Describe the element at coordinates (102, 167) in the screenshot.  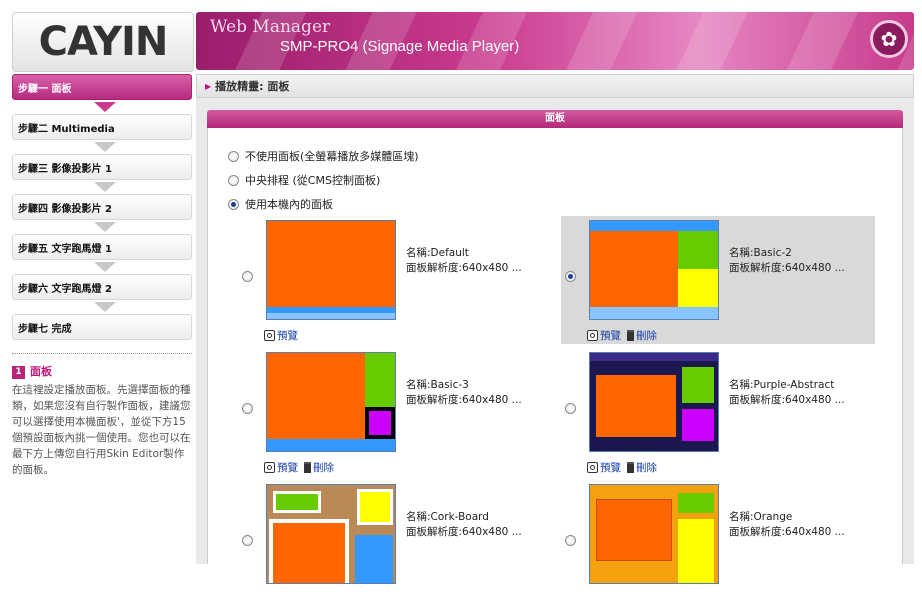
I see `sidebar-step-3: 步驟三 影像投影片 1` at that location.